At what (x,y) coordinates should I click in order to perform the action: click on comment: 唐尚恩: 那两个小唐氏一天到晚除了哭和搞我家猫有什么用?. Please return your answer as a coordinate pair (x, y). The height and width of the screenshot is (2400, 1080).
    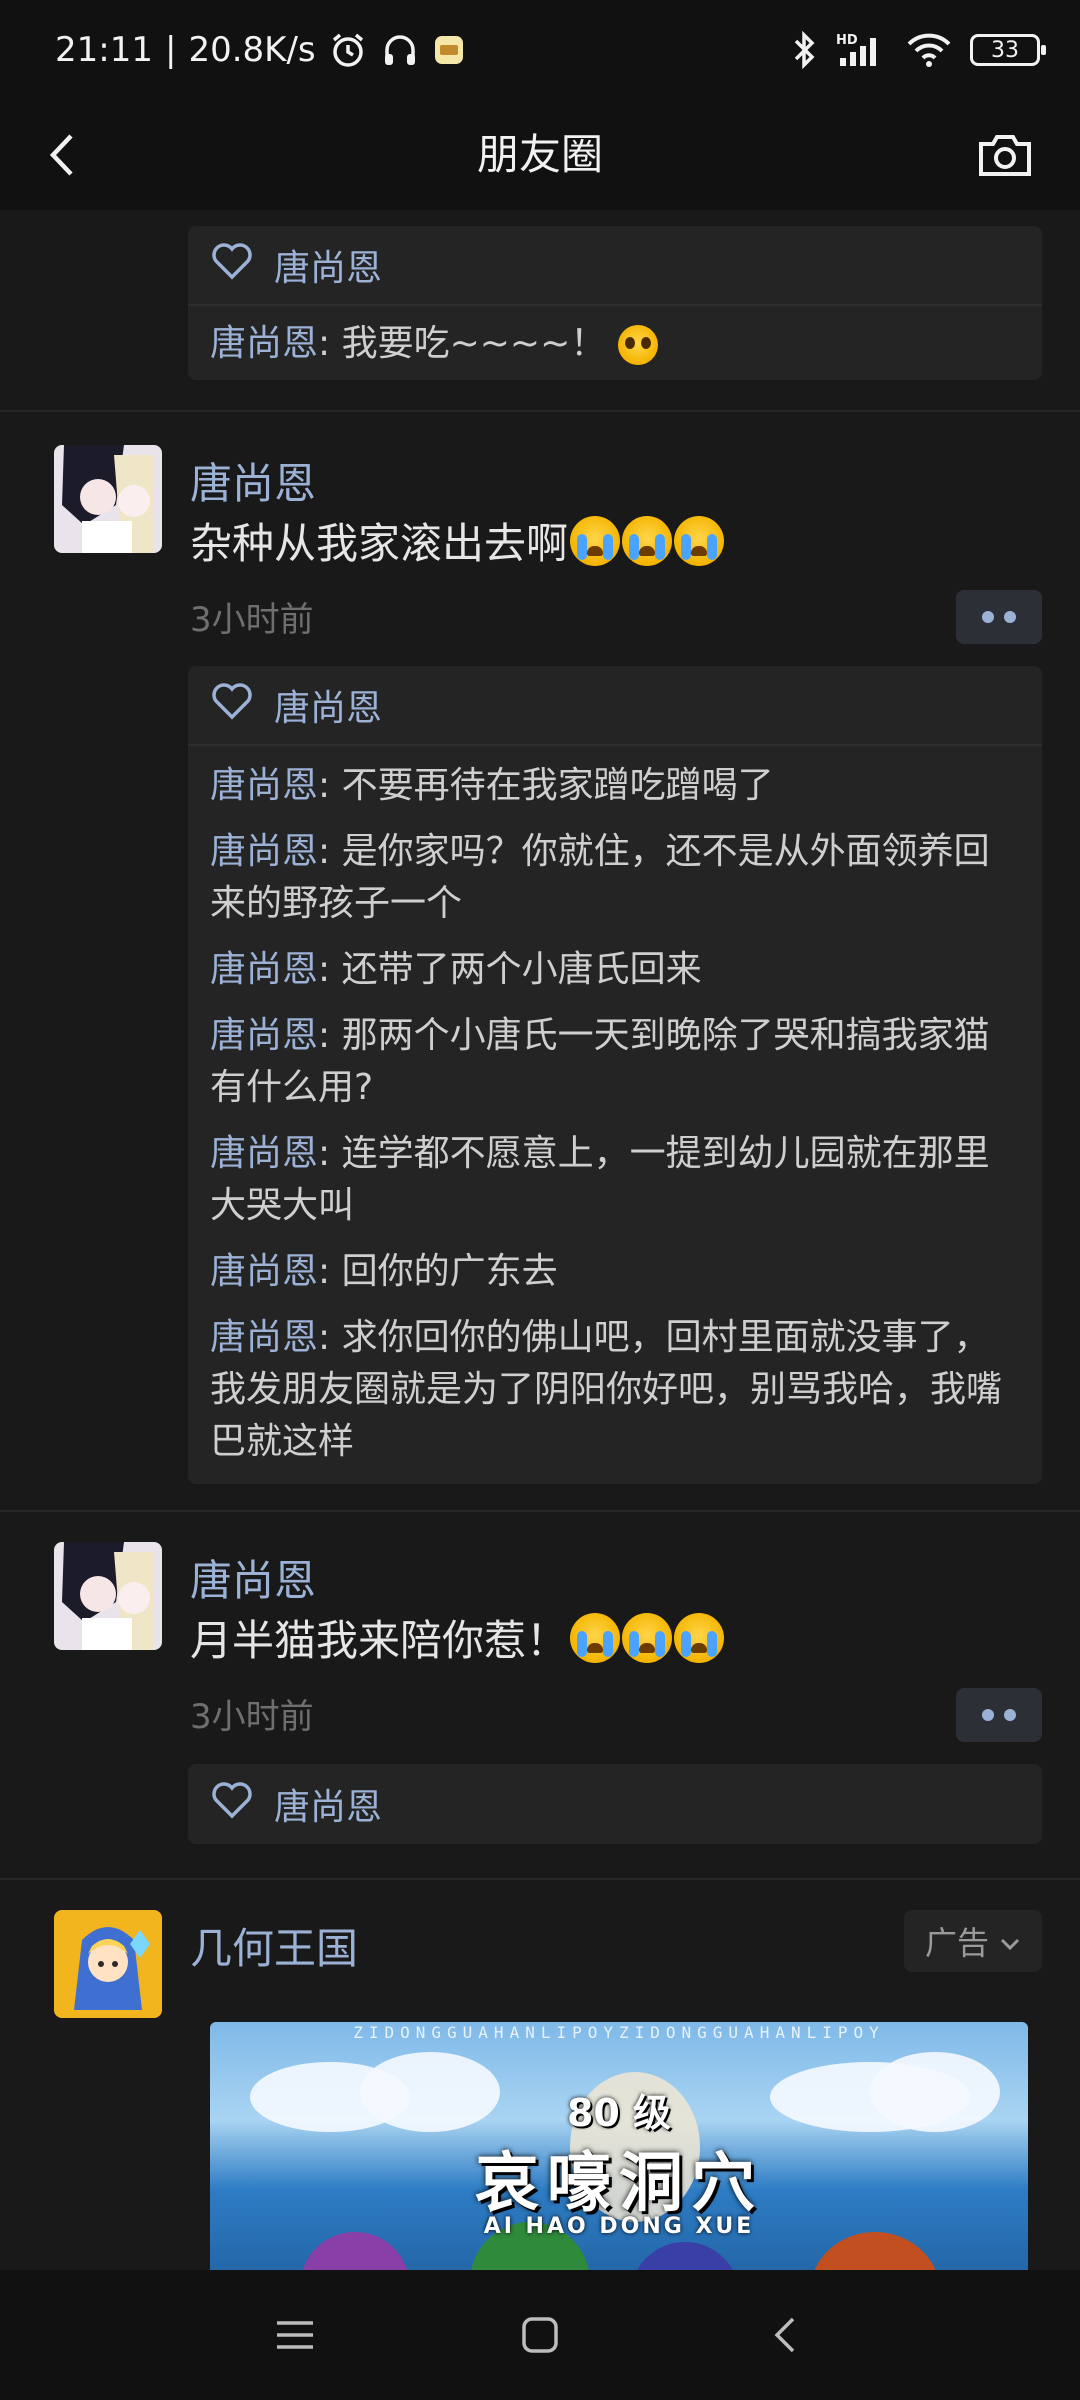
    Looking at the image, I should click on (615, 1063).